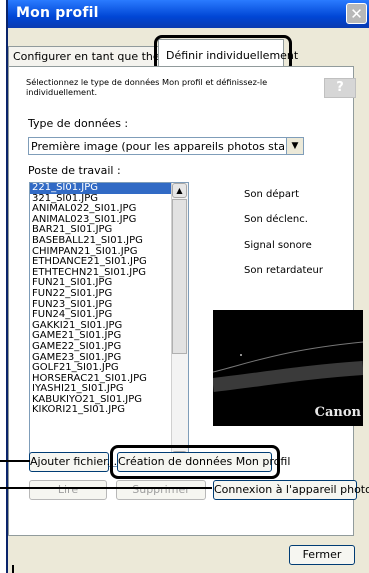 The width and height of the screenshot is (369, 573). Describe the element at coordinates (195, 462) in the screenshot. I see `highlight-frame-create` at that location.